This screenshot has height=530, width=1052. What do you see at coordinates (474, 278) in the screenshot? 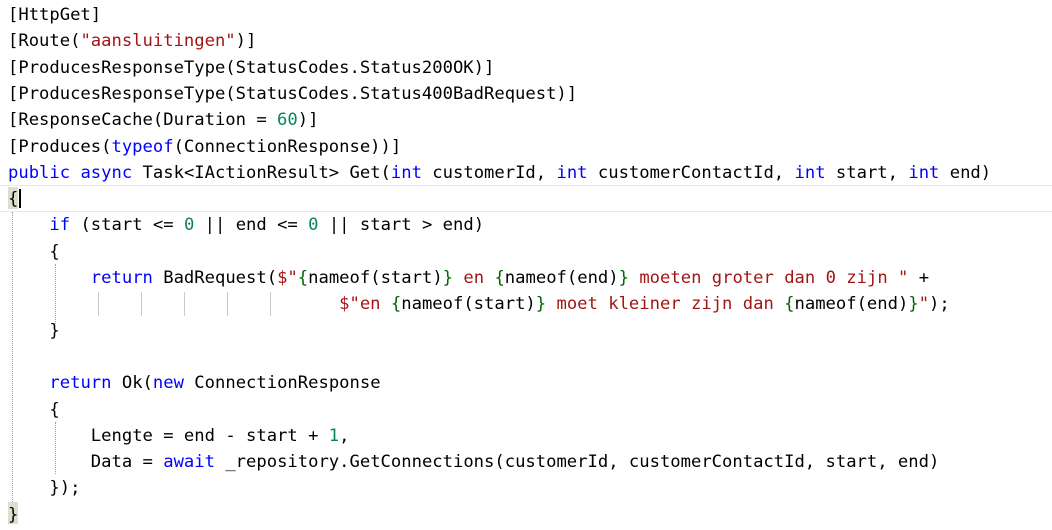
I see `code-token: en` at bounding box center [474, 278].